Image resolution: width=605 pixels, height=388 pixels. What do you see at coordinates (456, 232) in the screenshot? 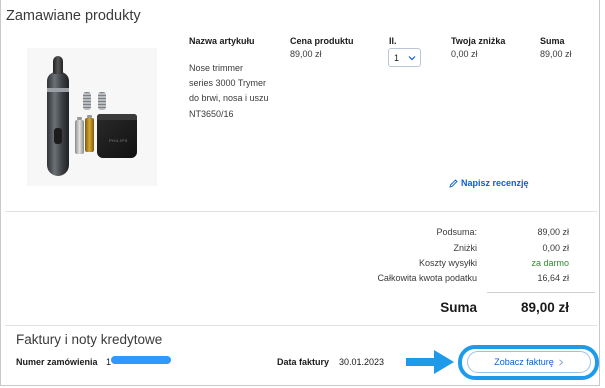
I see `subtotal-label: Podsuma:` at bounding box center [456, 232].